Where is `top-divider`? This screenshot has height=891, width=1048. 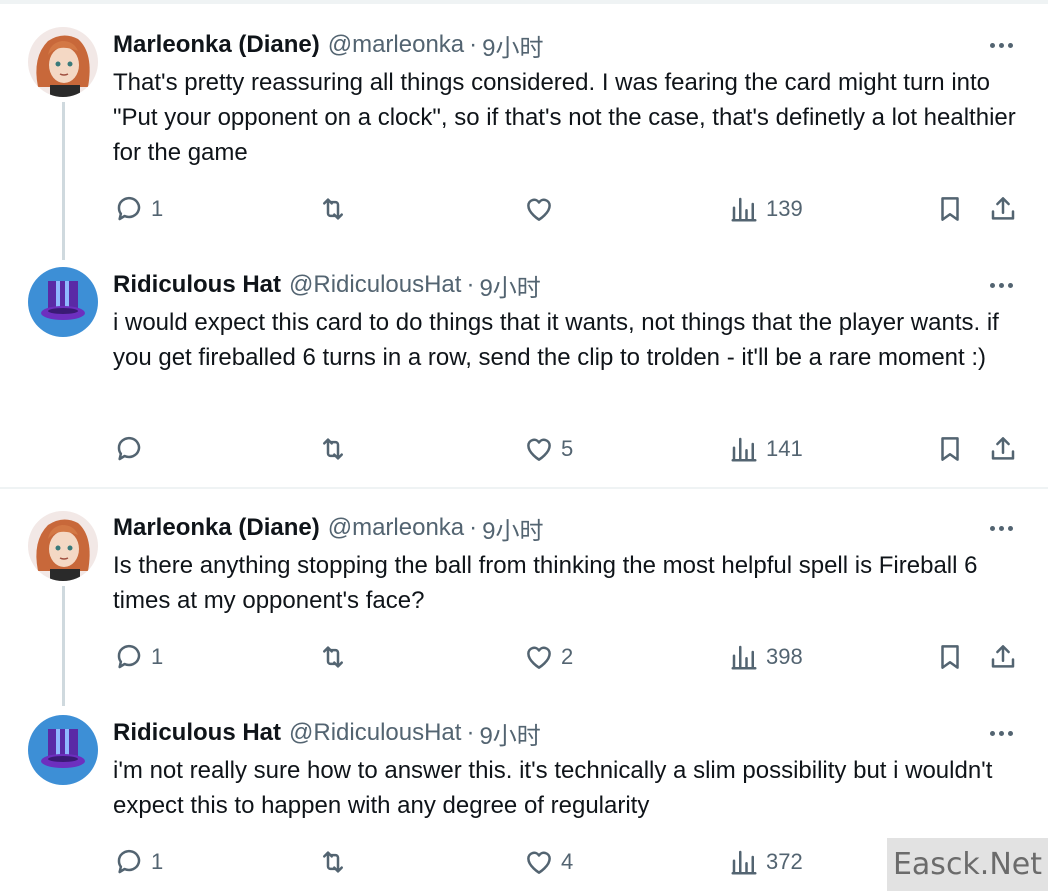 top-divider is located at coordinates (524, 2).